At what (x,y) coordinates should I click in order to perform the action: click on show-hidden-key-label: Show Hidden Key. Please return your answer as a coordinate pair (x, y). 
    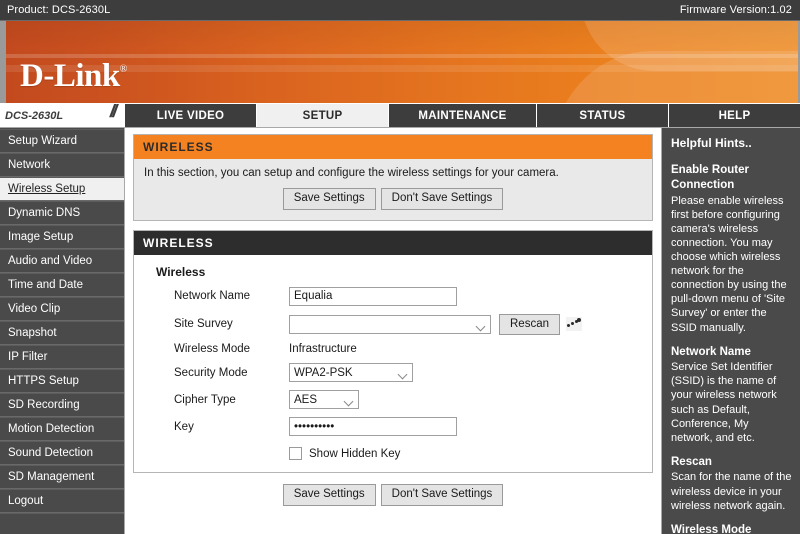
    Looking at the image, I should click on (355, 453).